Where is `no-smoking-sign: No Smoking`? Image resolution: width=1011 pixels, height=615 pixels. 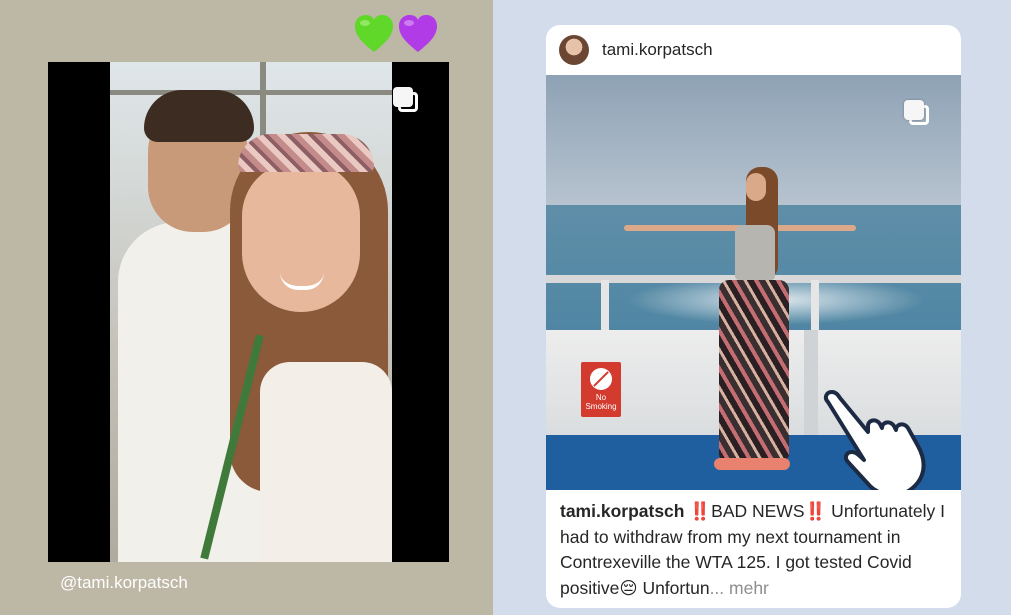 no-smoking-sign: No Smoking is located at coordinates (601, 389).